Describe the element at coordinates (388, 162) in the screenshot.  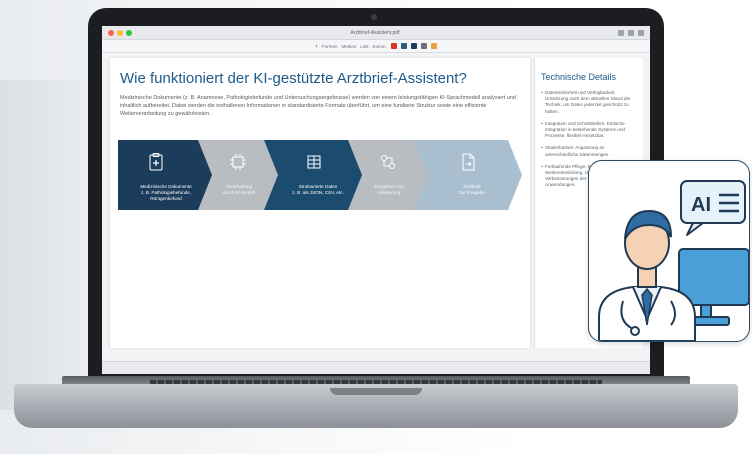
I see `workflow-icon` at that location.